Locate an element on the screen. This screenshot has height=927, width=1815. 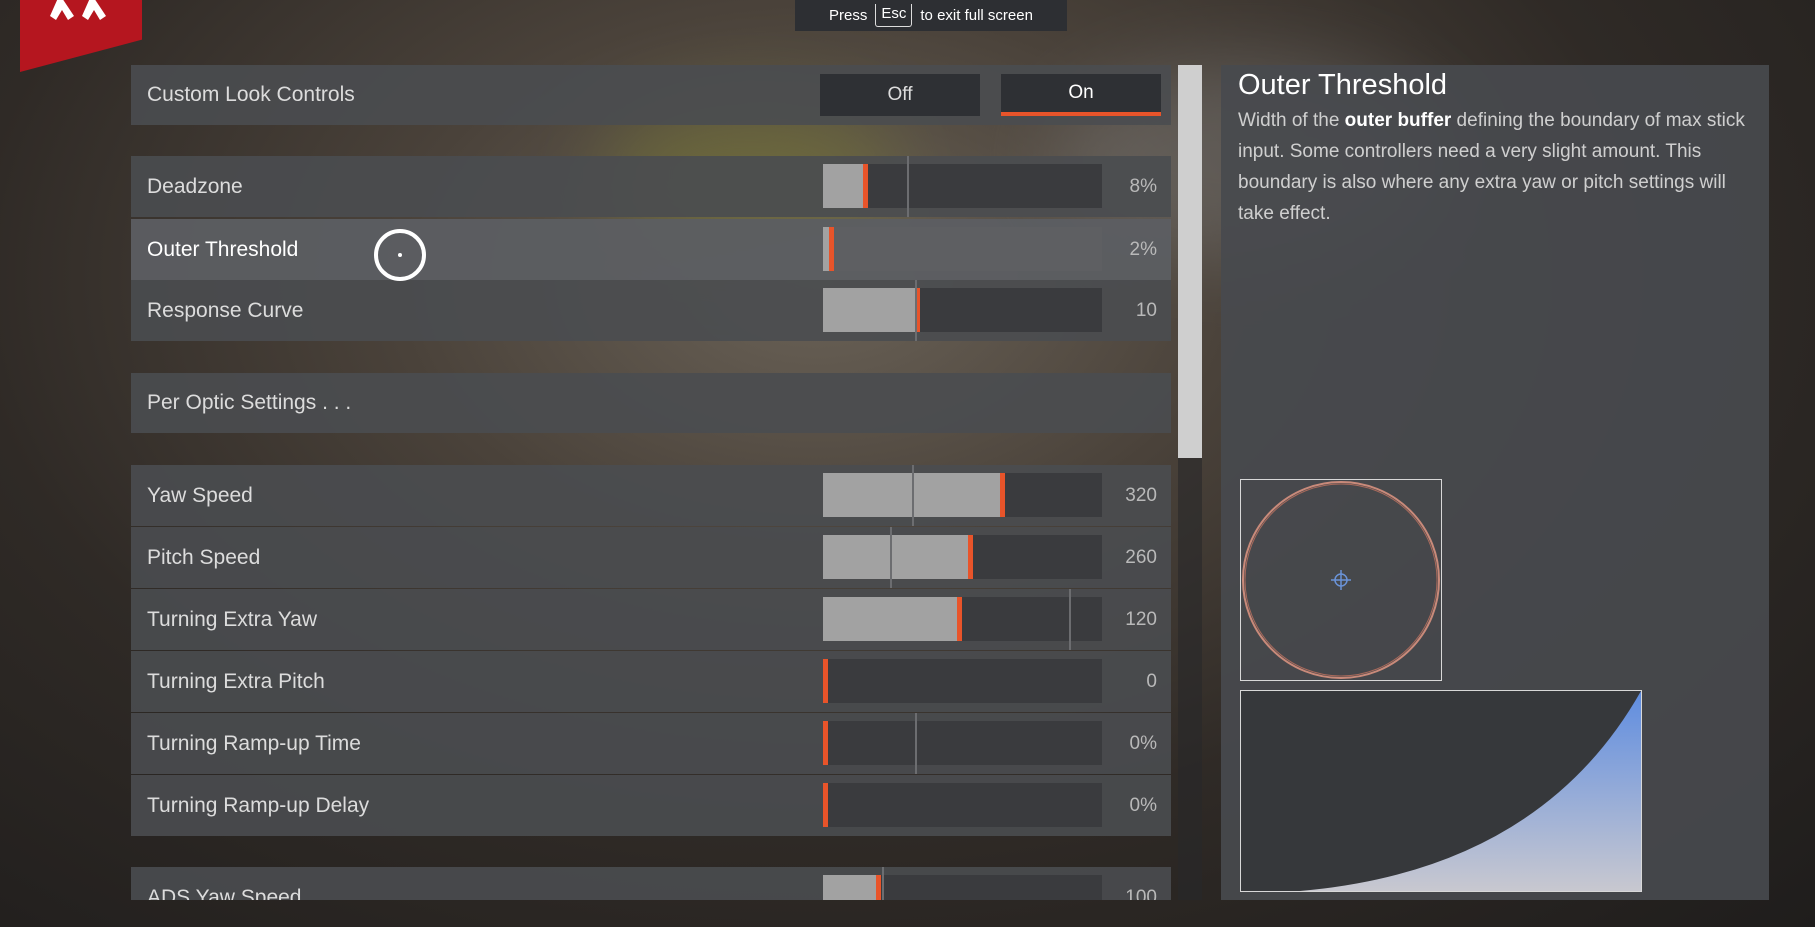
yaw-speed-default-marker is located at coordinates (913, 495).